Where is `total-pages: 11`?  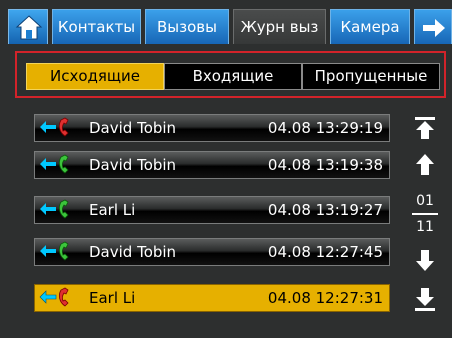 total-pages: 11 is located at coordinates (425, 227).